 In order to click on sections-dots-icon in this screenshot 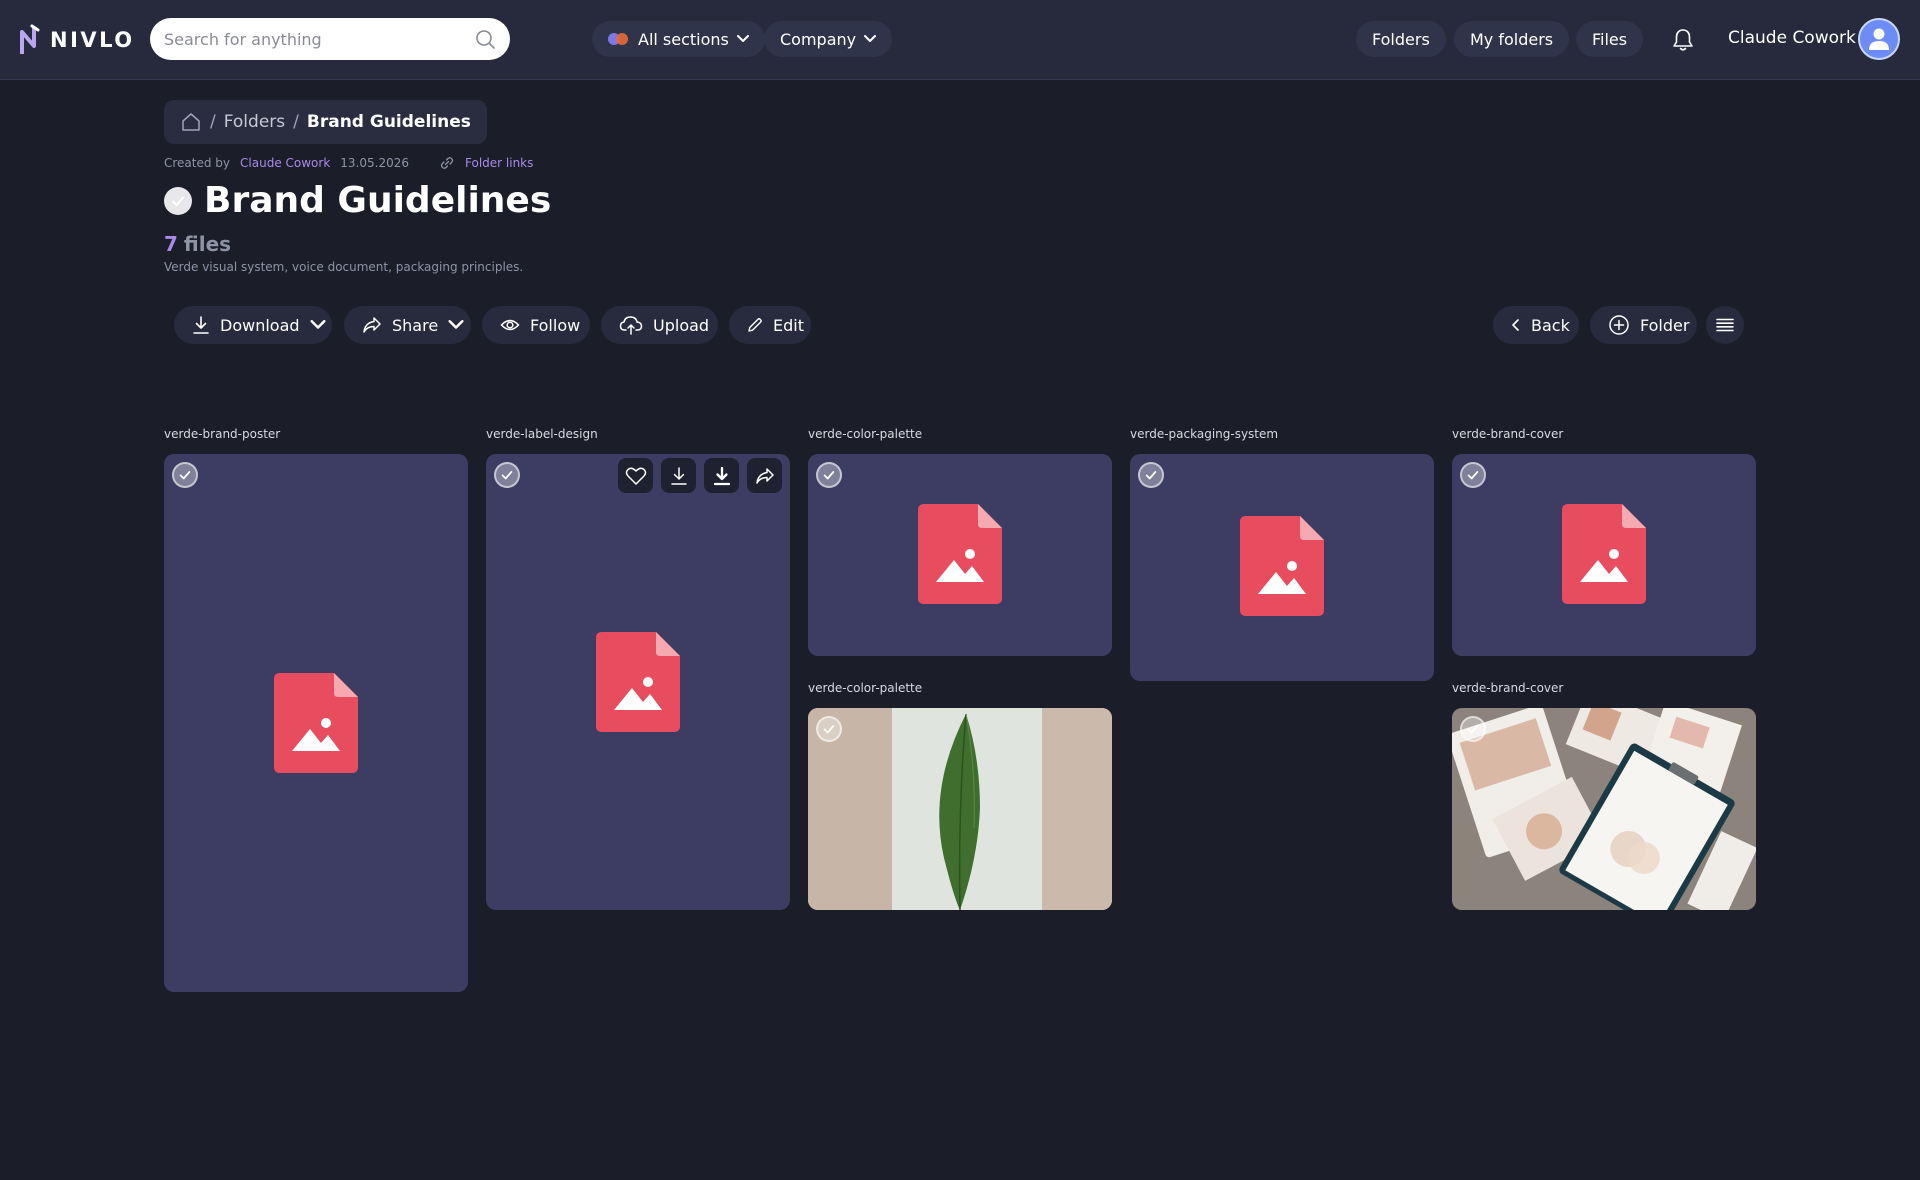, I will do `click(619, 39)`.